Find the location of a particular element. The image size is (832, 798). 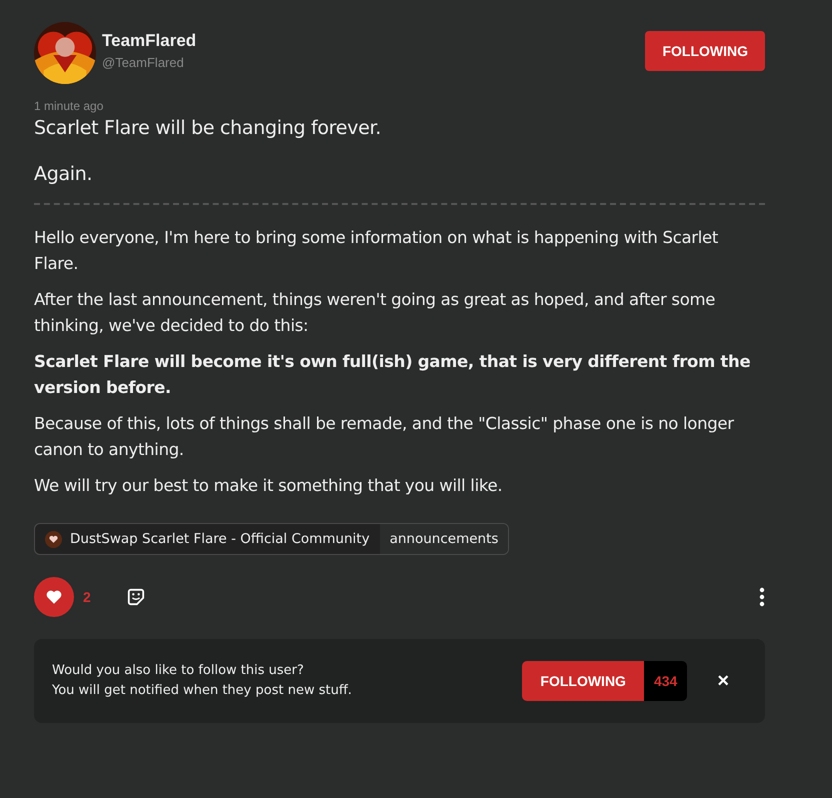

community-name: DustSwap Scarlet Flare - Official Community is located at coordinates (220, 539).